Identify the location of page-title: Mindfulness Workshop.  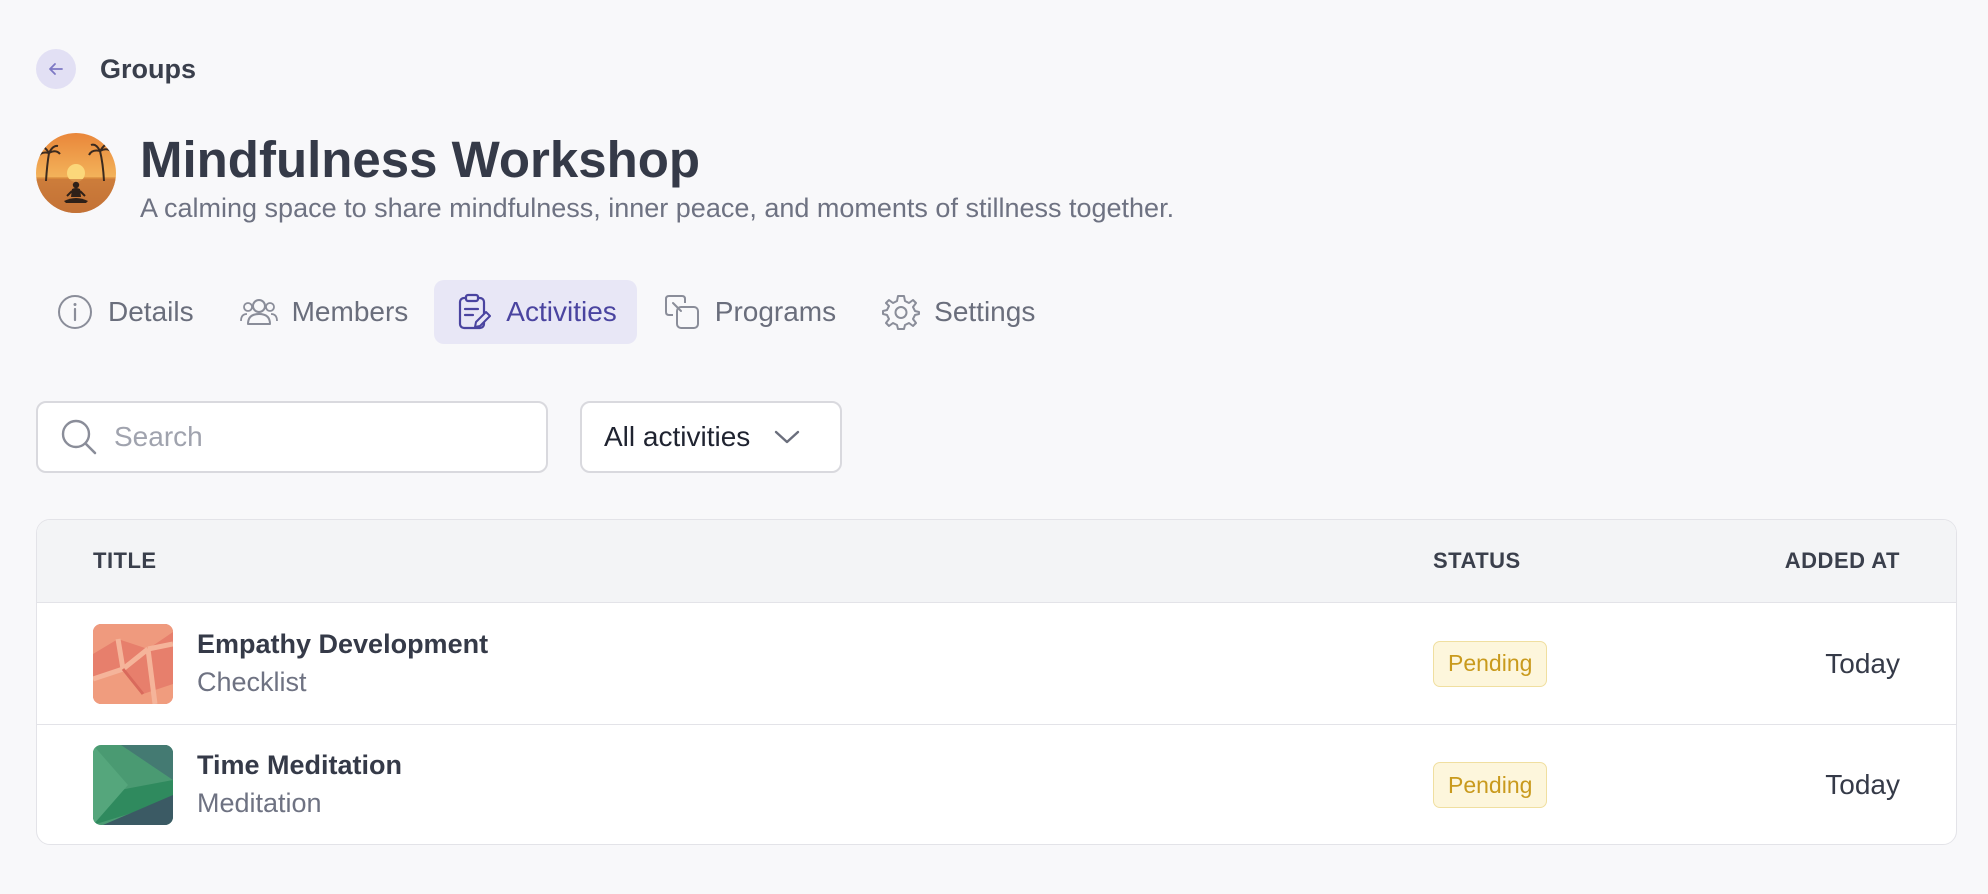
(420, 159).